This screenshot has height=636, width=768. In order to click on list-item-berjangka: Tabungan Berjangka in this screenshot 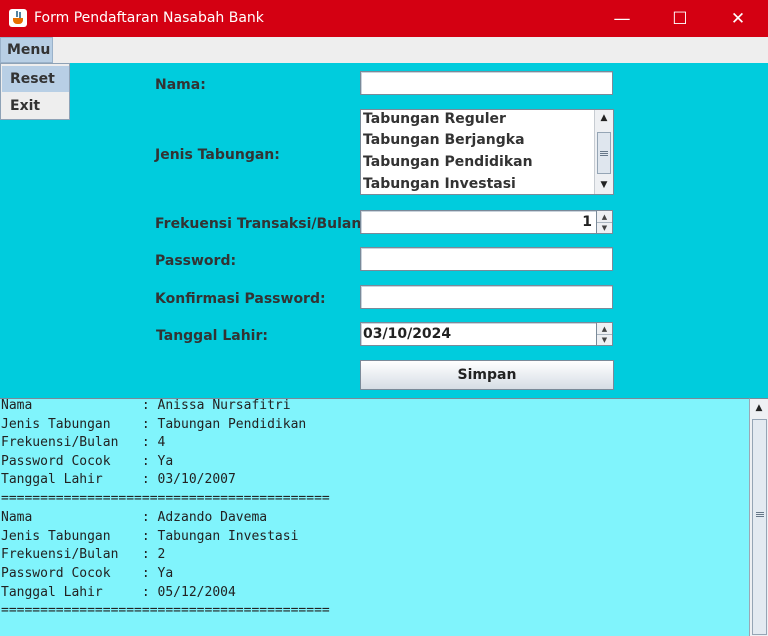, I will do `click(444, 140)`.